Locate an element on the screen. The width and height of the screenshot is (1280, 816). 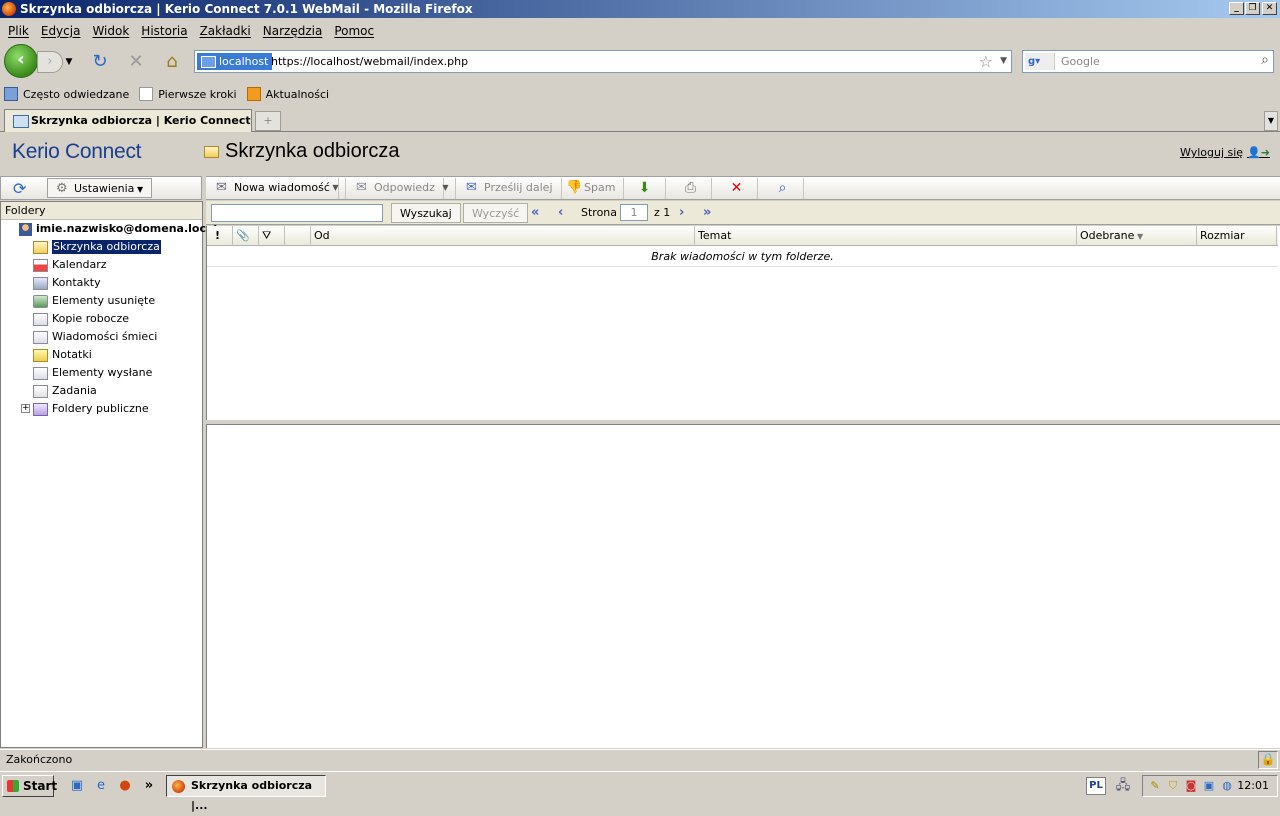
language-indicator: PL is located at coordinates (1096, 786).